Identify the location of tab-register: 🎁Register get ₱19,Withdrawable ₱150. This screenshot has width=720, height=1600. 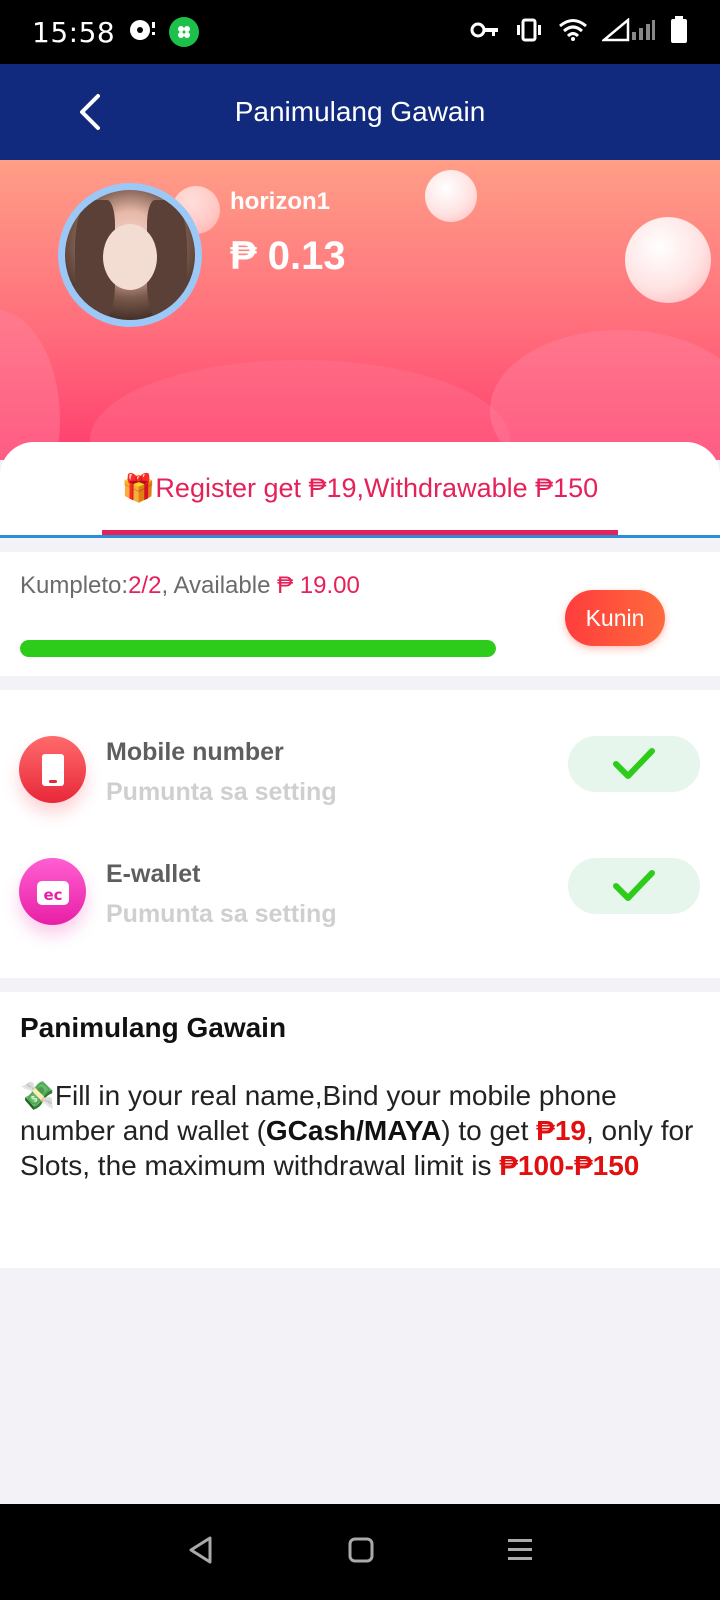
(360, 488).